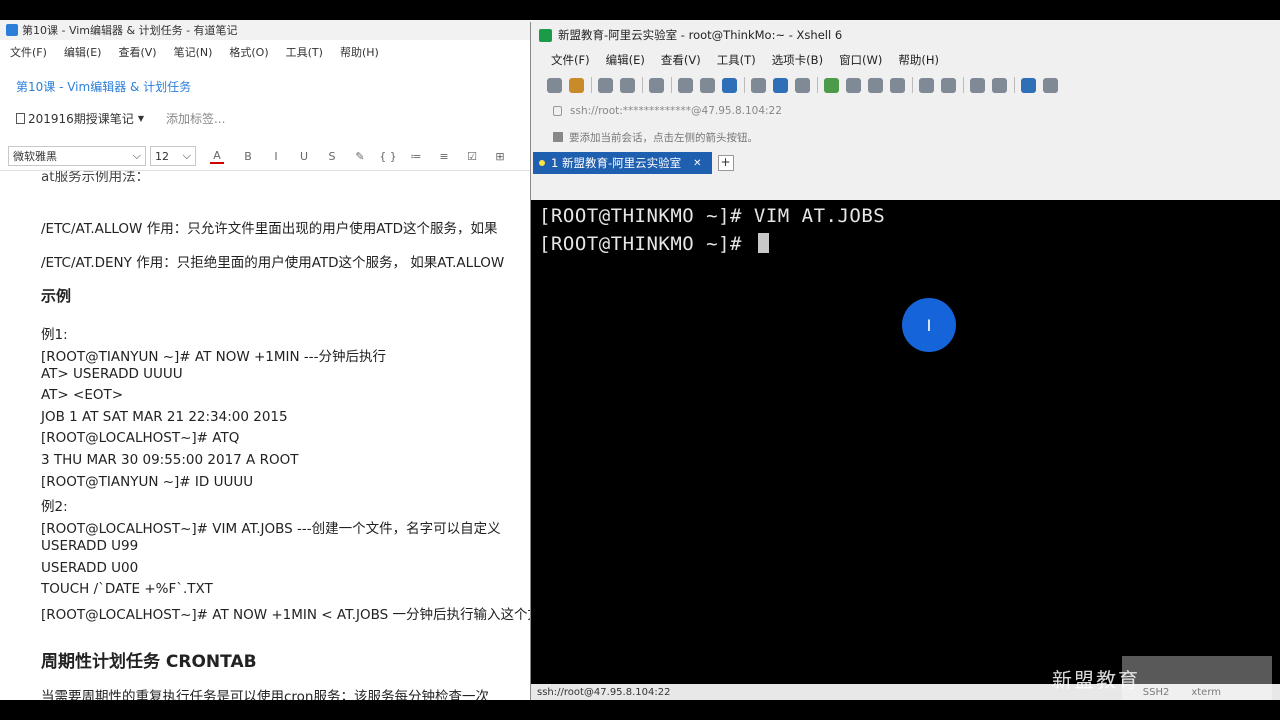 This screenshot has width=1280, height=720. I want to click on keyboard-icon, so click(926, 85).